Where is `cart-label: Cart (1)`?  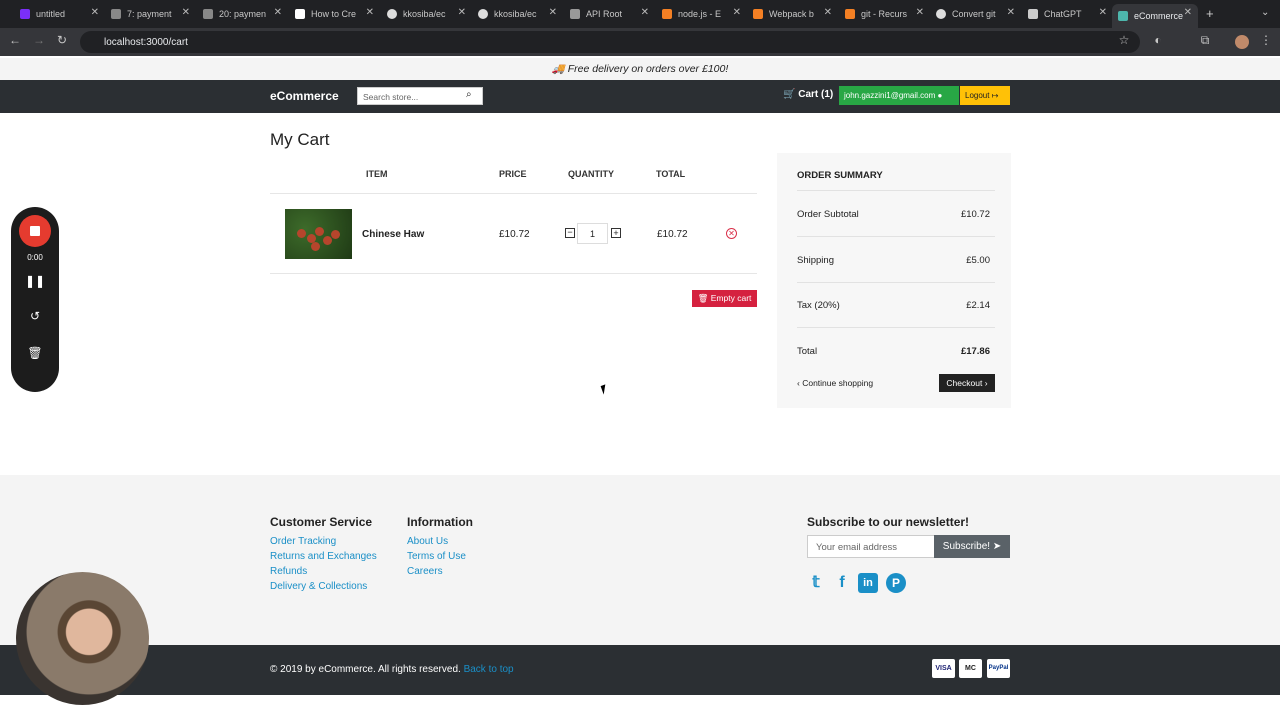 cart-label: Cart (1) is located at coordinates (816, 94).